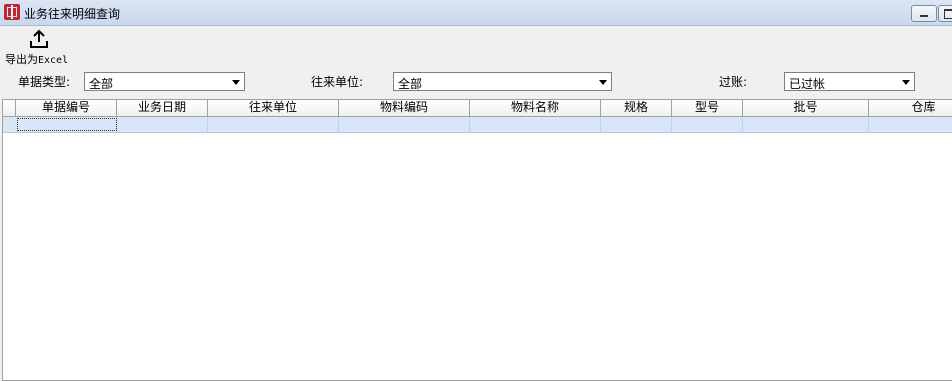  Describe the element at coordinates (273, 108) in the screenshot. I see `column-header: 往来单位` at that location.